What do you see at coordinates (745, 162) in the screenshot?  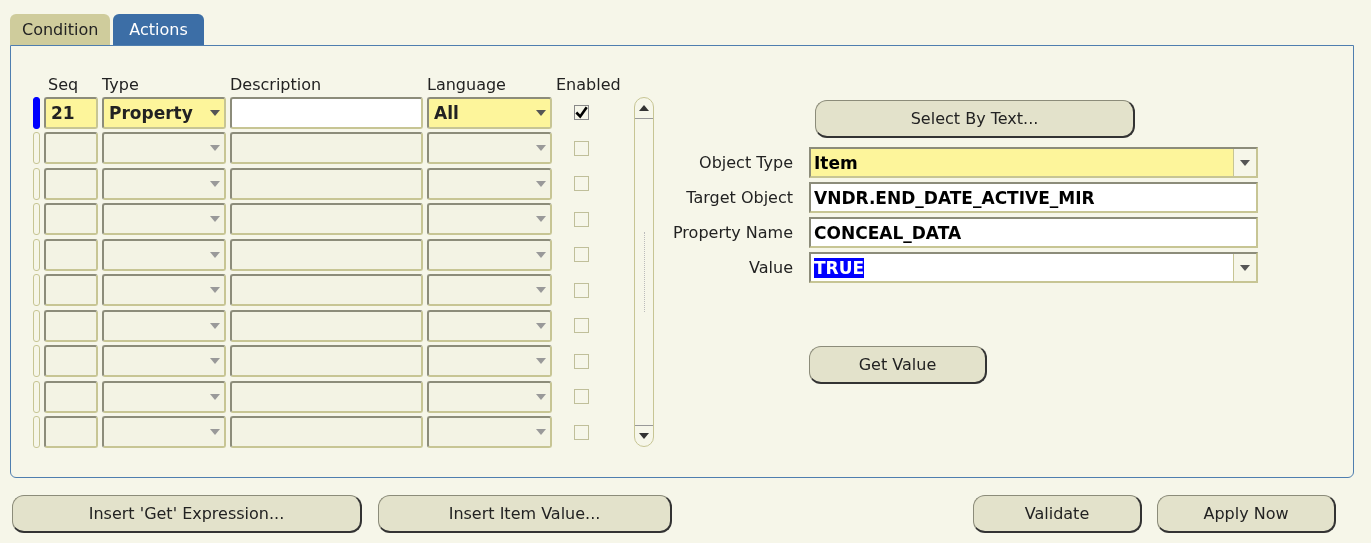 I see `field-label: Object Type` at bounding box center [745, 162].